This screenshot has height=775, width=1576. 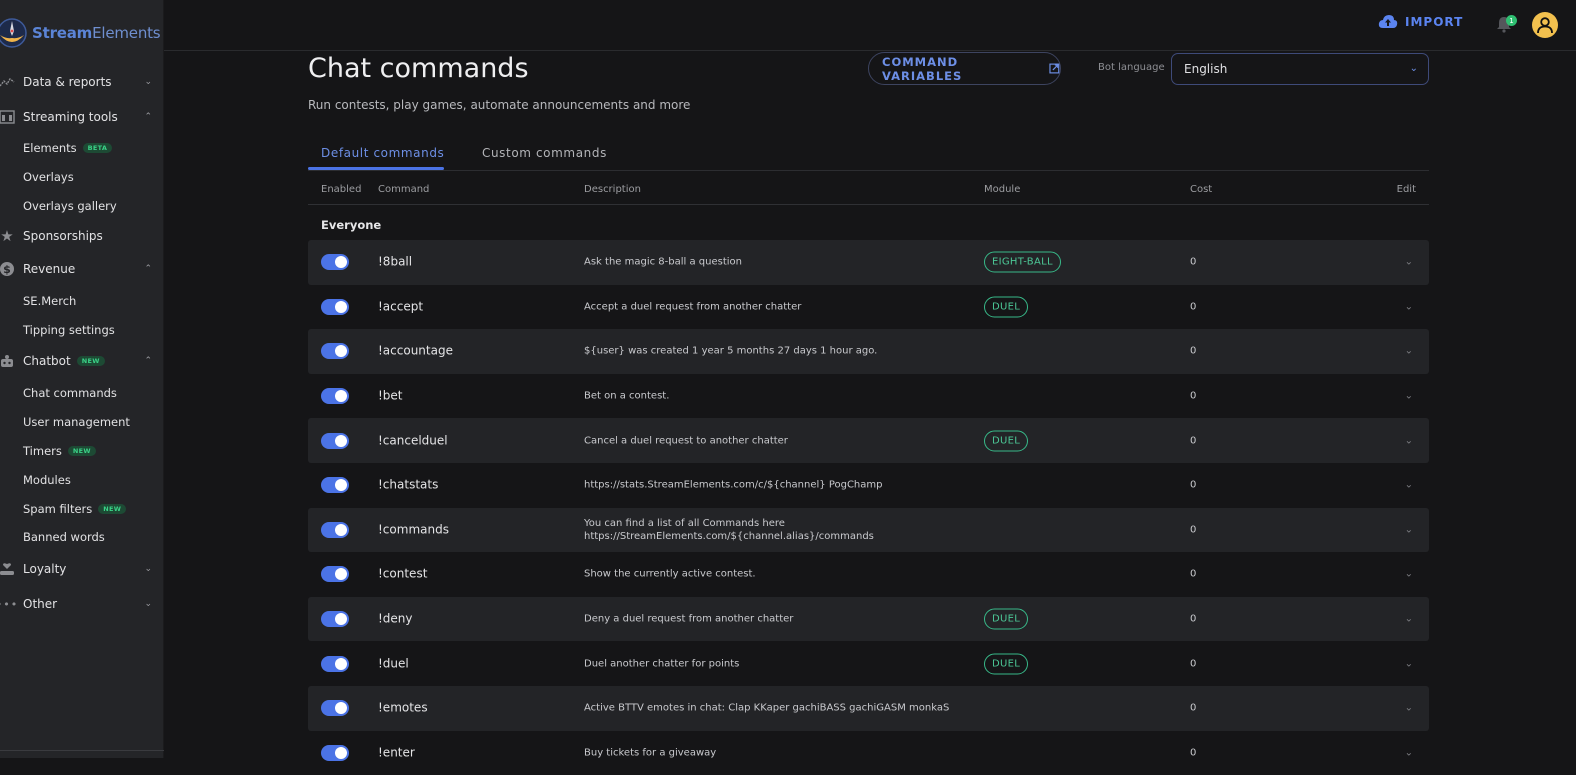 I want to click on user-icon, so click(x=1545, y=25).